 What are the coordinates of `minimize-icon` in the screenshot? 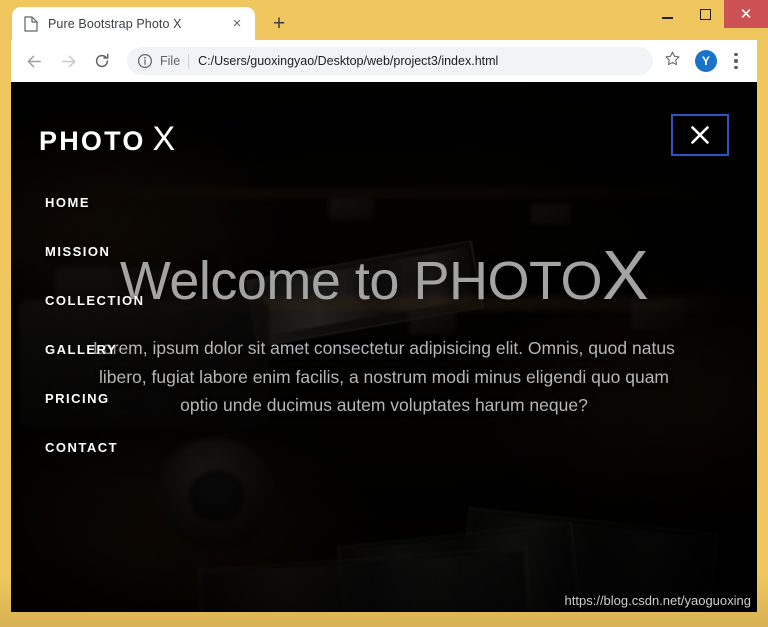 It's located at (667, 18).